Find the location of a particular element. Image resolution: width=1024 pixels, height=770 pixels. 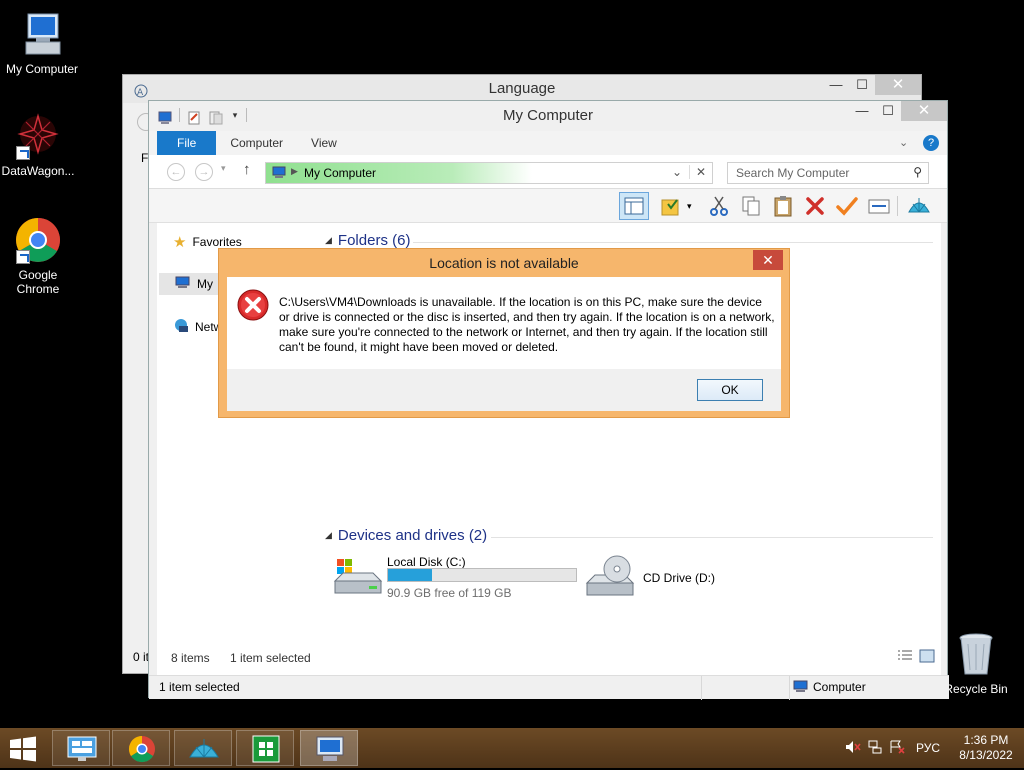

delete-icon is located at coordinates (815, 206).